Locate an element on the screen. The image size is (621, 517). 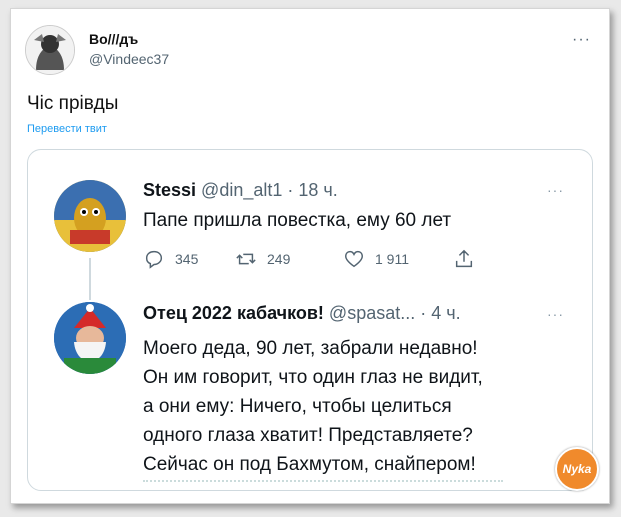
reply-count: 345 is located at coordinates (187, 259).